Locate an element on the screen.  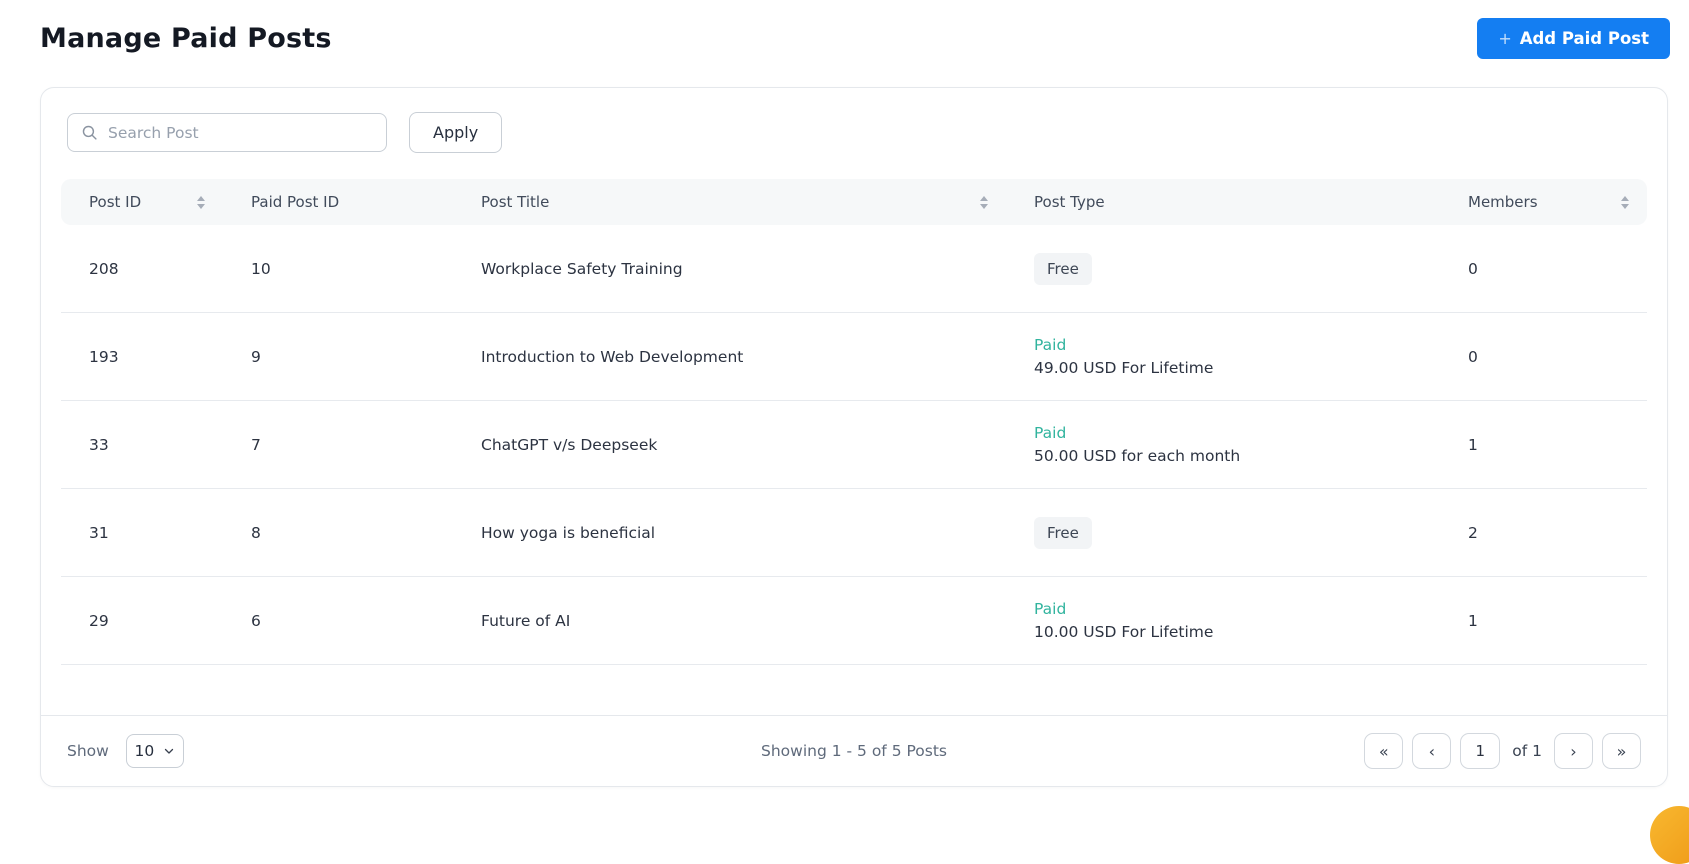
column-header-post-type: Post Type is located at coordinates (1223, 202).